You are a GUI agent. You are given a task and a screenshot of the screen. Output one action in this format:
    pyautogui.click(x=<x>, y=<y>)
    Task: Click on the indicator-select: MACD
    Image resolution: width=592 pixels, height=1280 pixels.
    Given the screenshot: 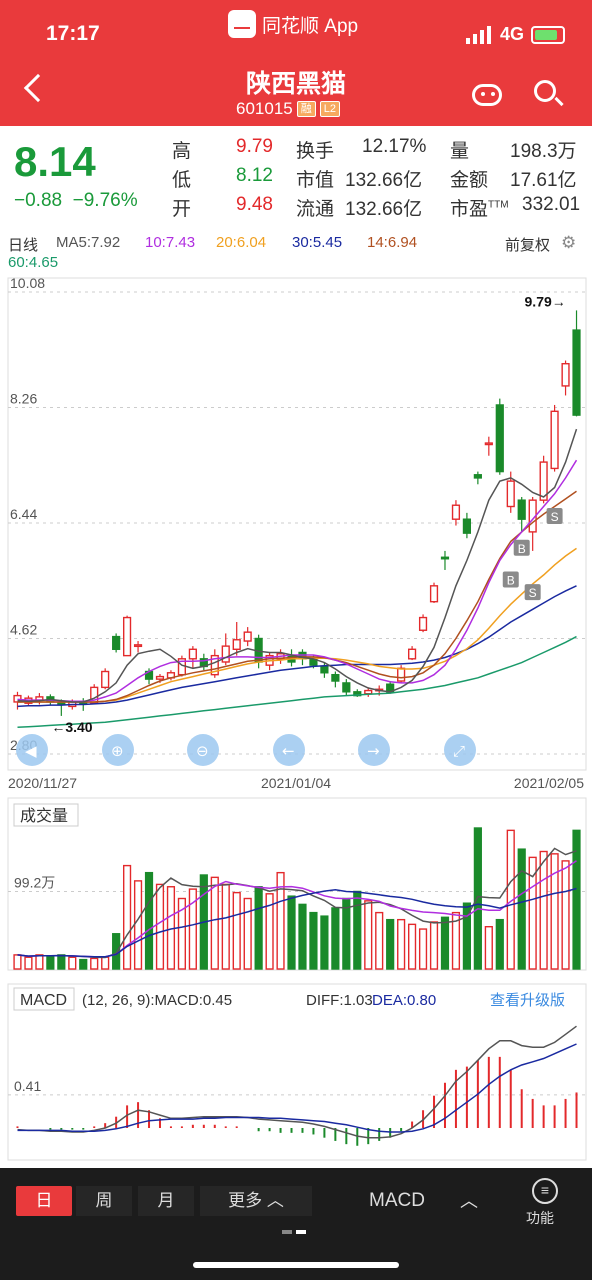 What is the action you would take?
    pyautogui.click(x=397, y=1201)
    